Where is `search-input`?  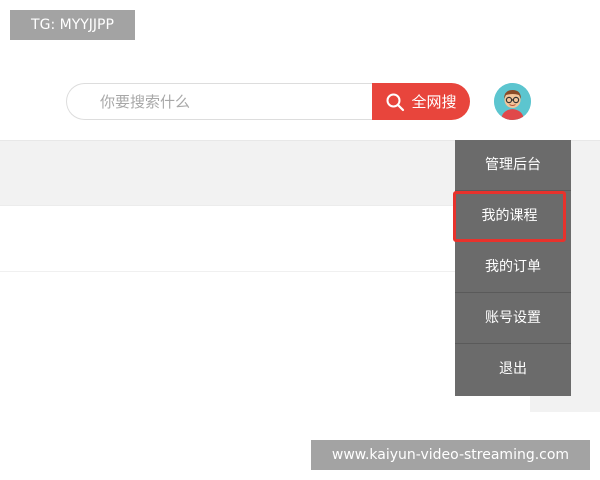 search-input is located at coordinates (219, 101).